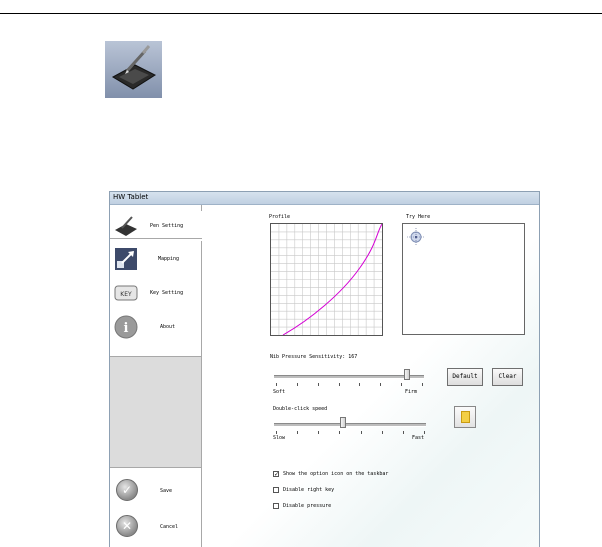 This screenshot has width=602, height=547. Describe the element at coordinates (155, 412) in the screenshot. I see `sidebar-empty-panel` at that location.